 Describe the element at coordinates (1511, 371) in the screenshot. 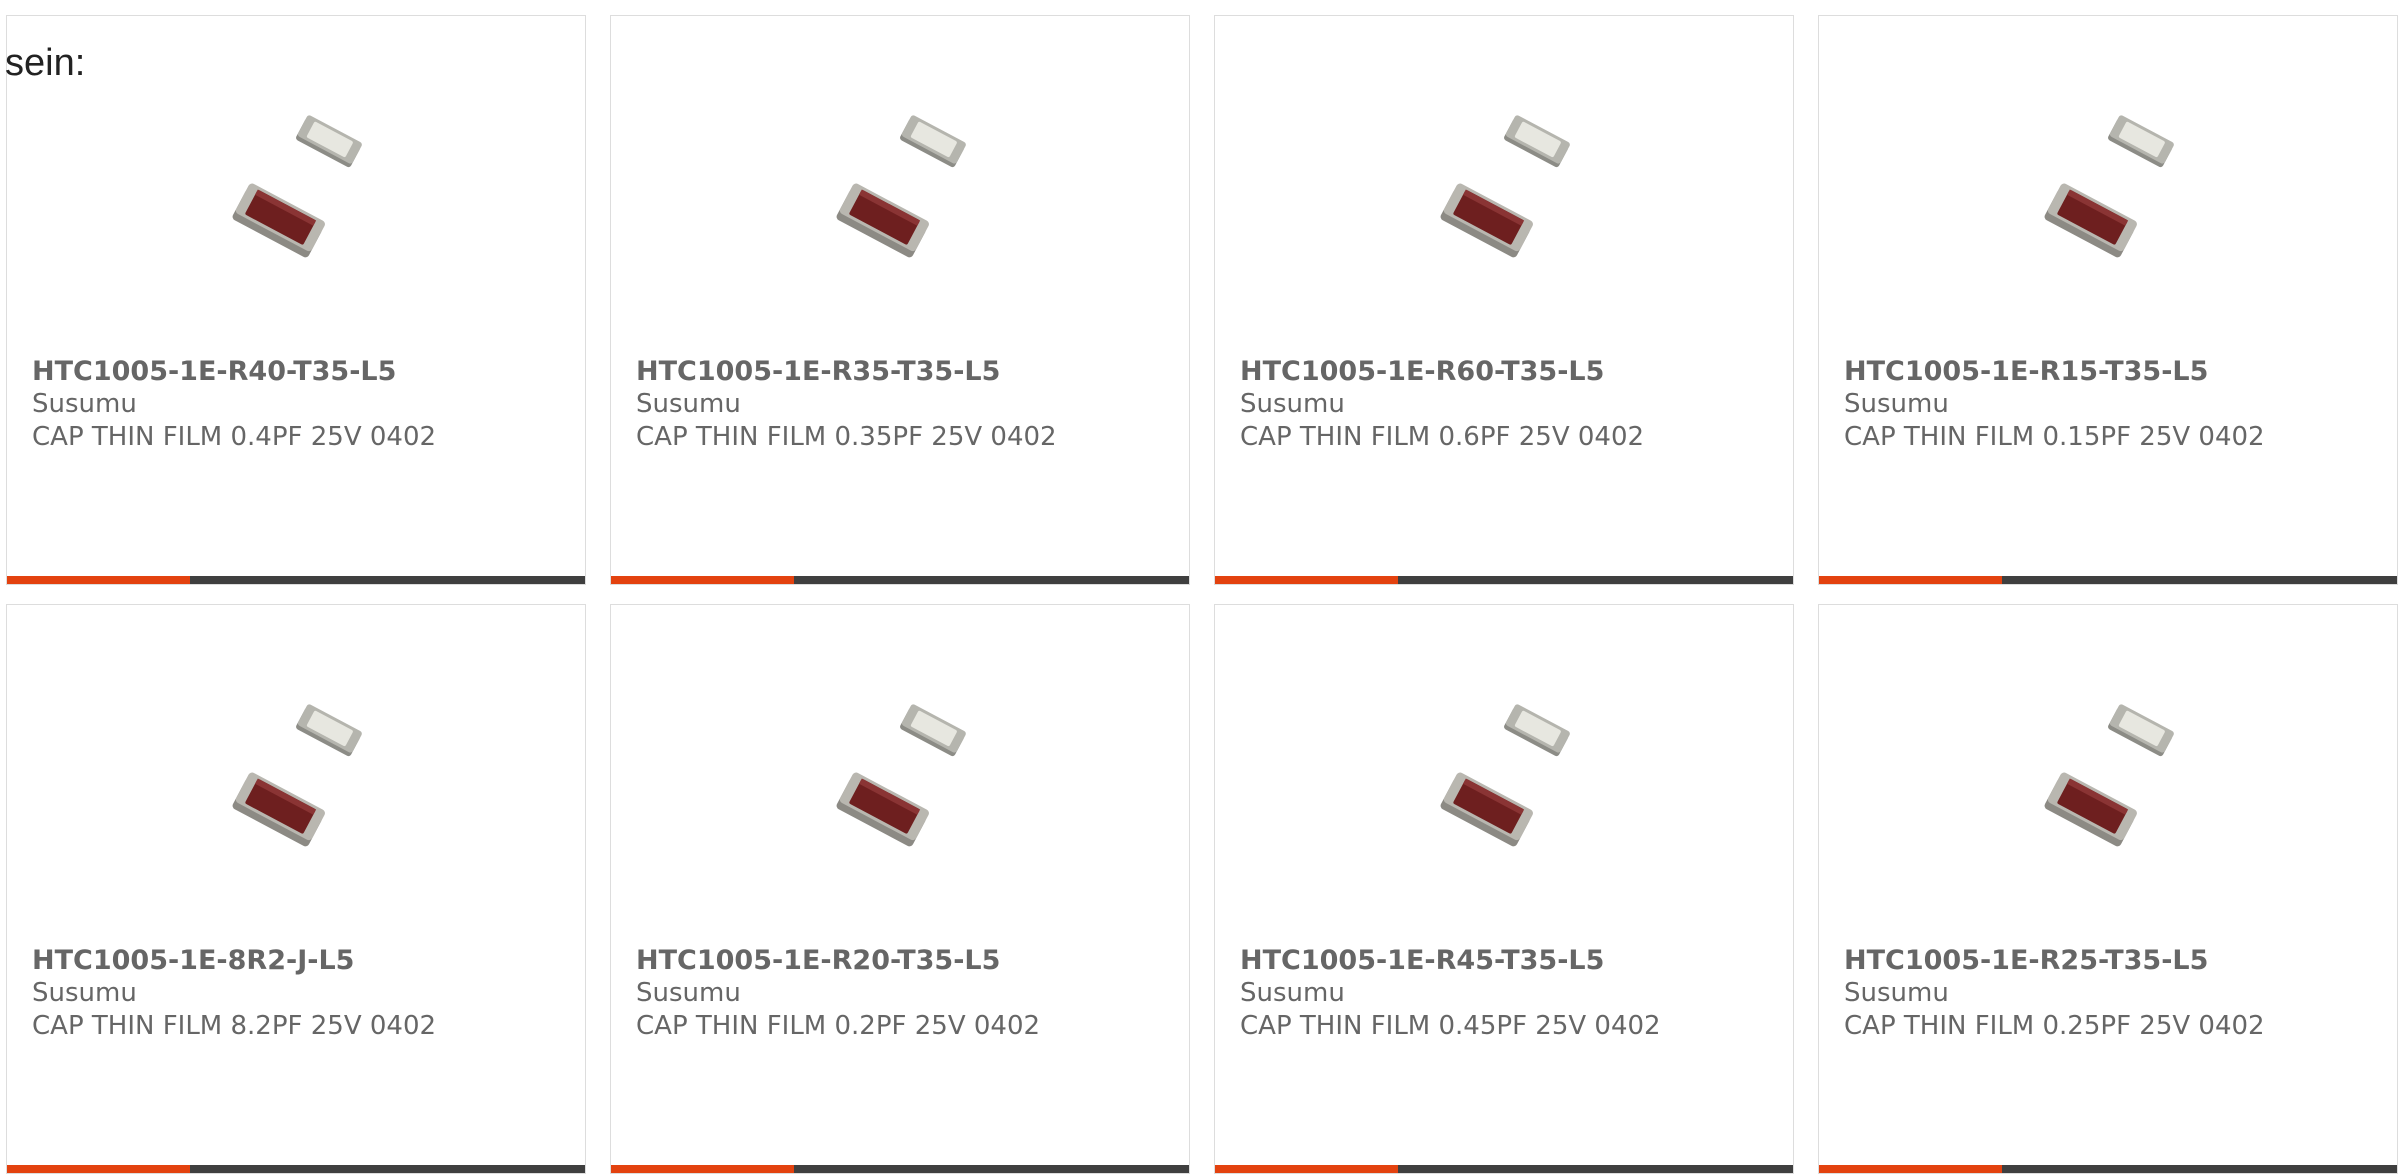

I see `part-number: HTC1005-1E-R60-T35-L5` at that location.